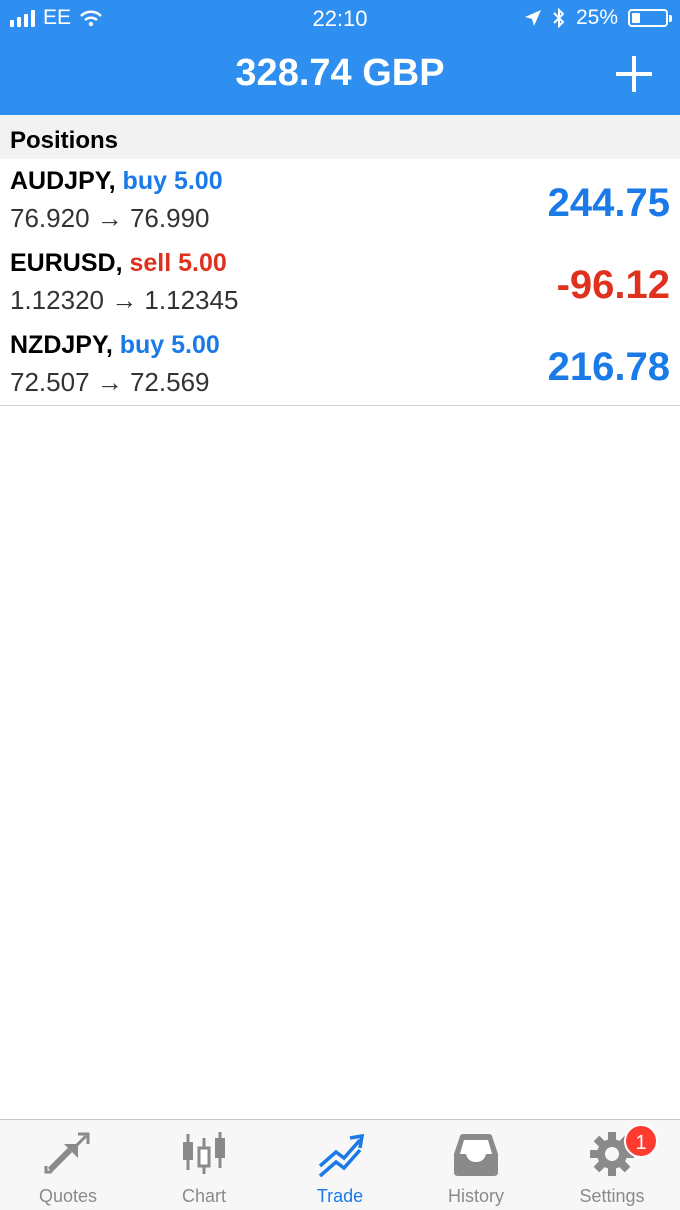 This screenshot has height=1210, width=680. I want to click on battery-icon, so click(650, 18).